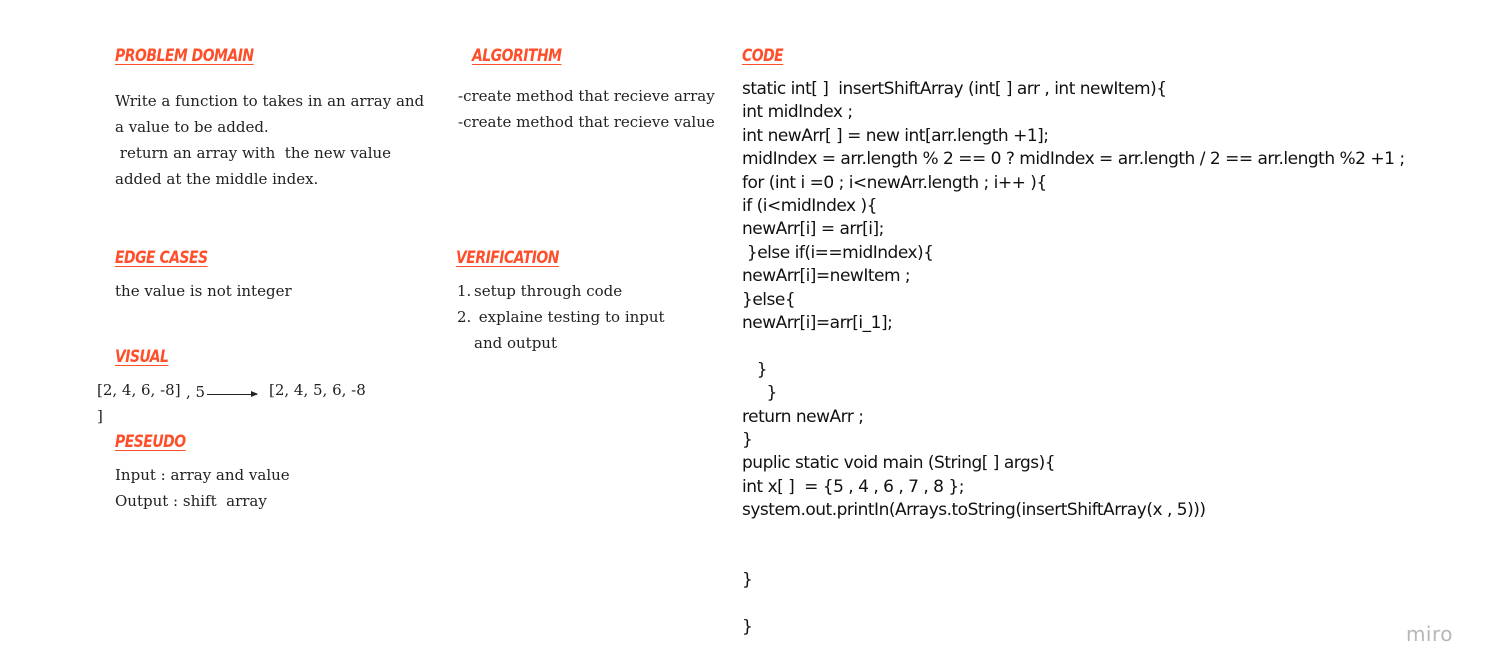 This screenshot has height=672, width=1486. Describe the element at coordinates (317, 390) in the screenshot. I see `visual-output-array: [2, 4, 5, 6, -8` at that location.